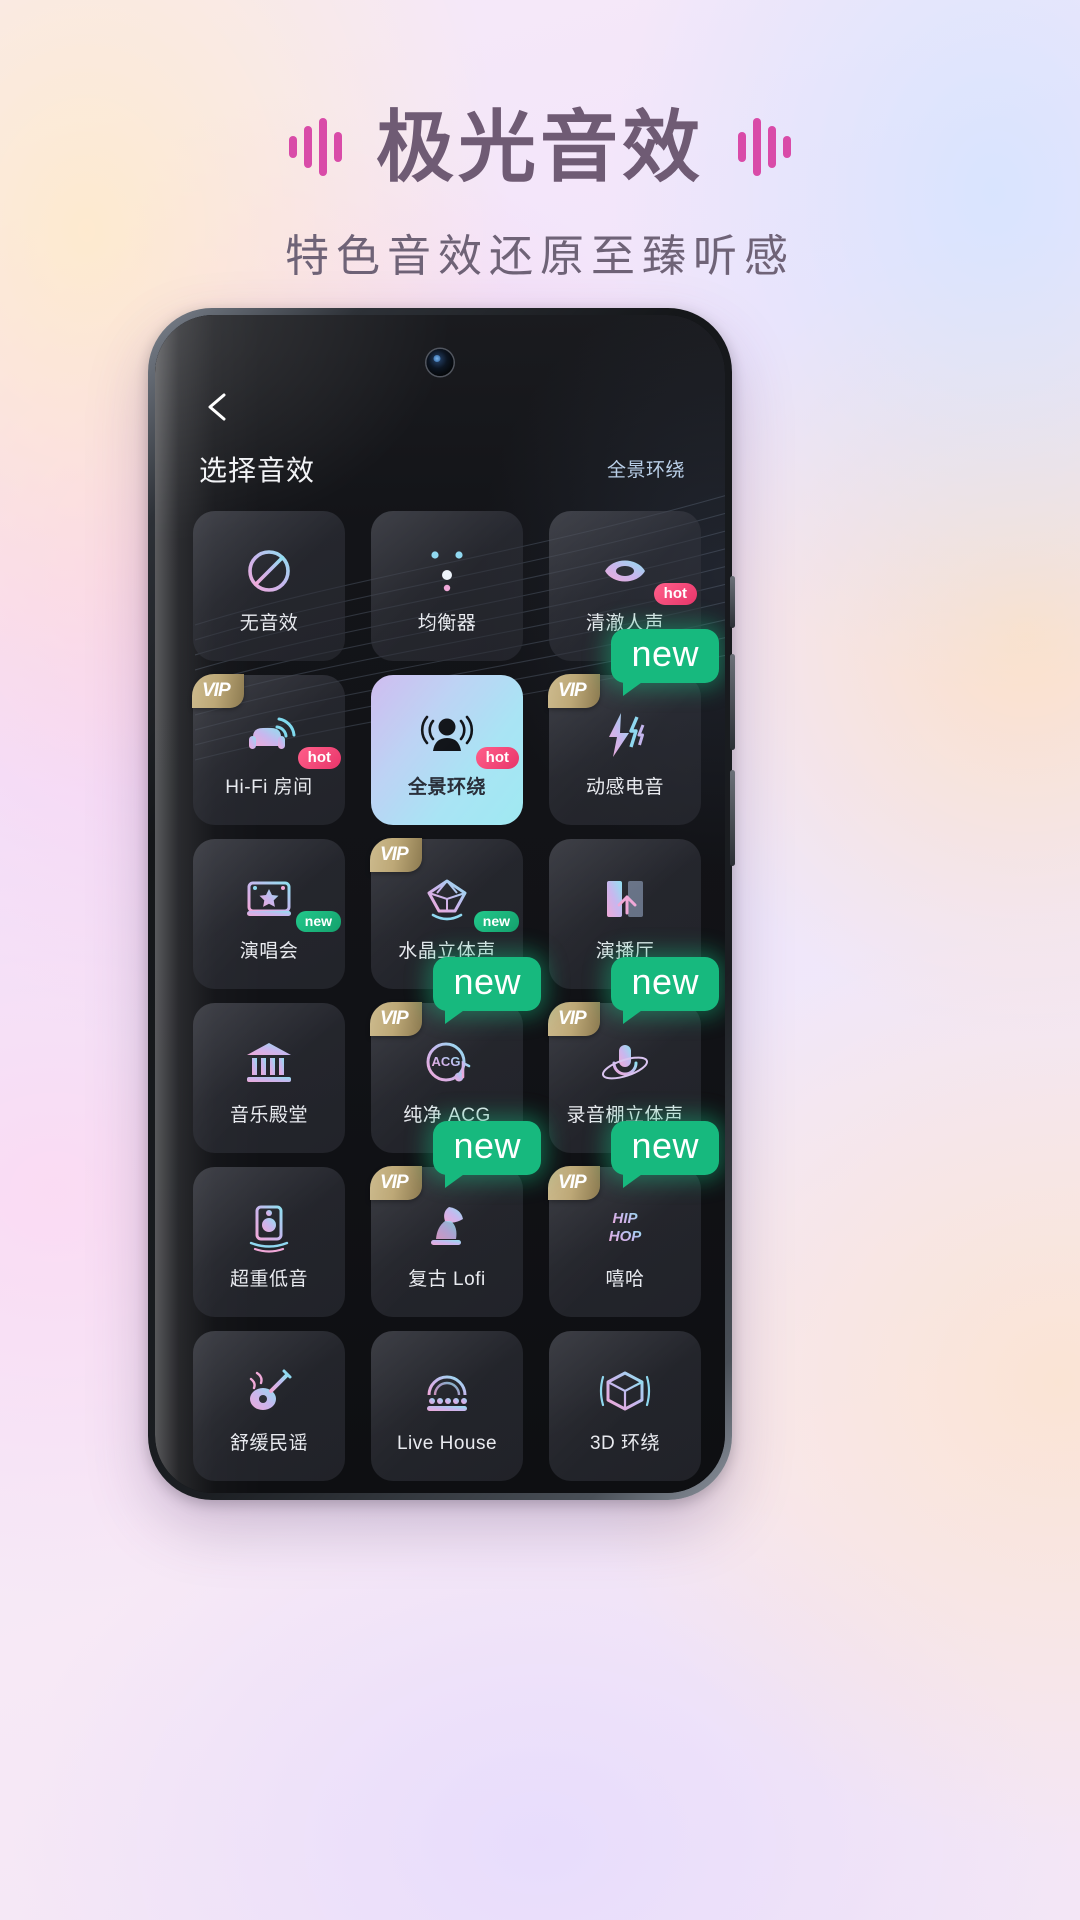  I want to click on page-title: 极光音效, so click(539, 147).